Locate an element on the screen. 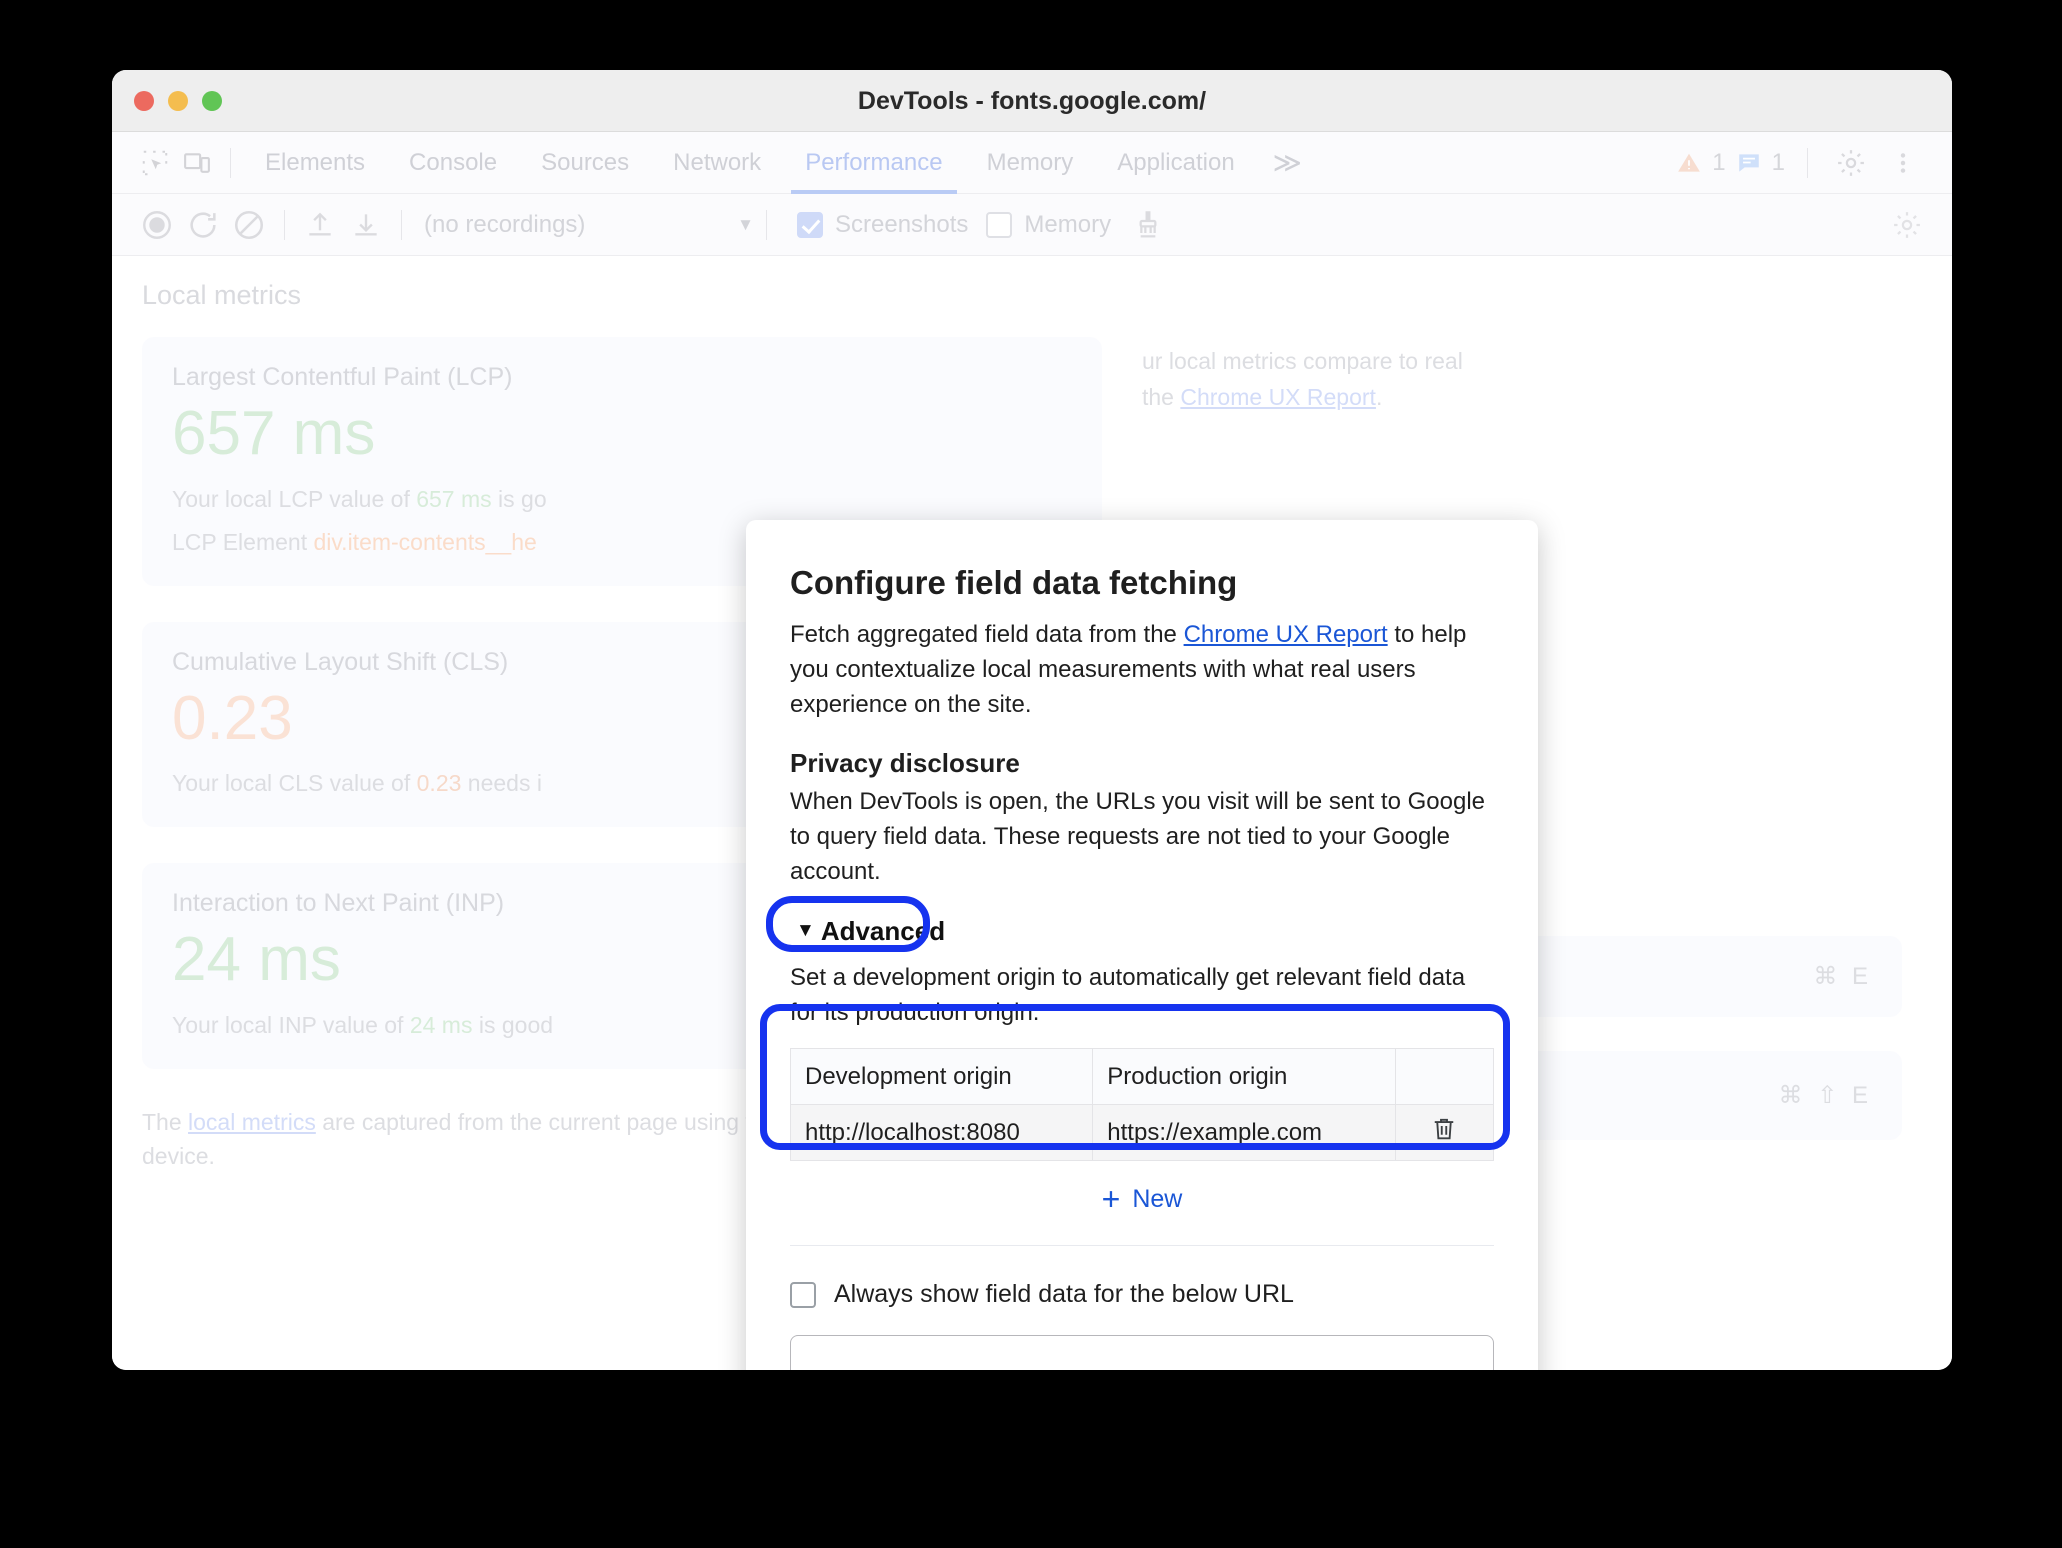 This screenshot has width=2062, height=1548. add-new-origin-button: + New is located at coordinates (1142, 1199).